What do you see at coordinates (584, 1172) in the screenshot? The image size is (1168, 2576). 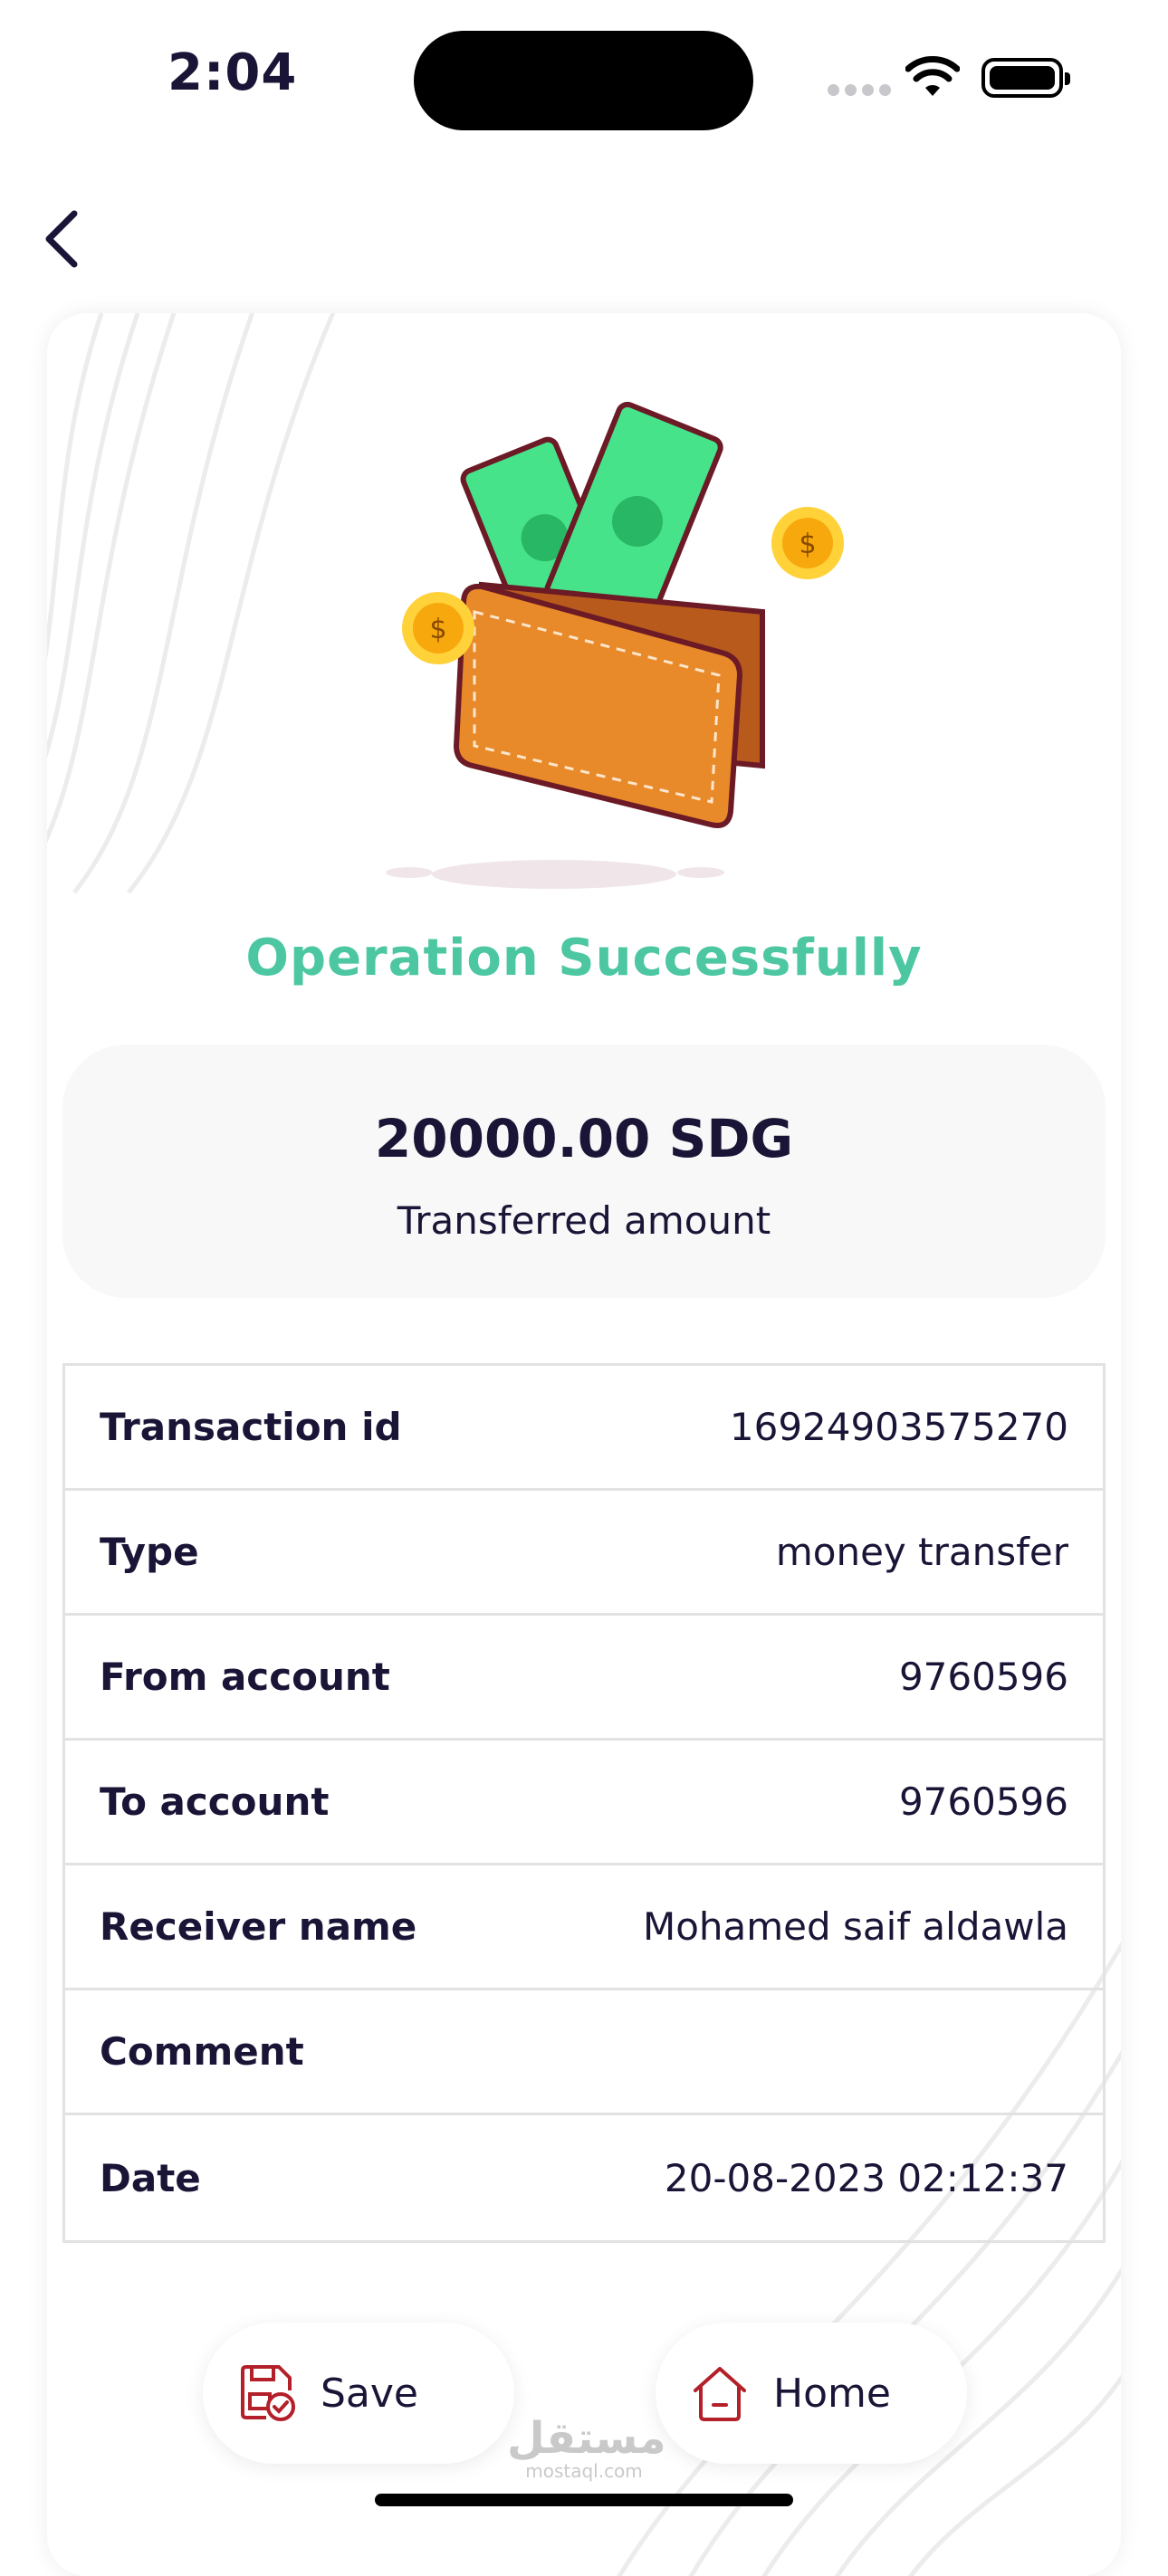 I see `amount-summary: 20000.00 SDG Transferred amount` at bounding box center [584, 1172].